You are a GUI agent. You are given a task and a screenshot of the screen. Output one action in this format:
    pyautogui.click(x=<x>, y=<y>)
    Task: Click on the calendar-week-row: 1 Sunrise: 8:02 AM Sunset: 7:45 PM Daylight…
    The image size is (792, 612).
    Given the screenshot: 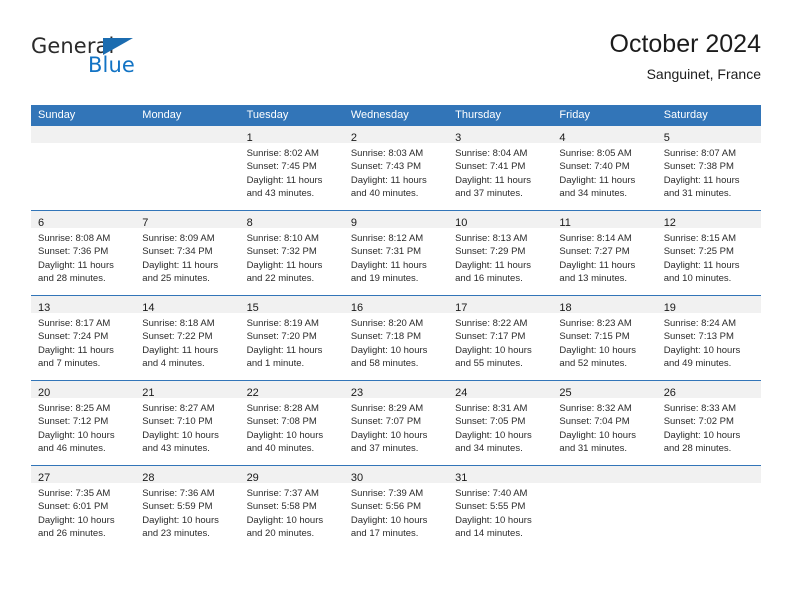 What is the action you would take?
    pyautogui.click(x=396, y=168)
    